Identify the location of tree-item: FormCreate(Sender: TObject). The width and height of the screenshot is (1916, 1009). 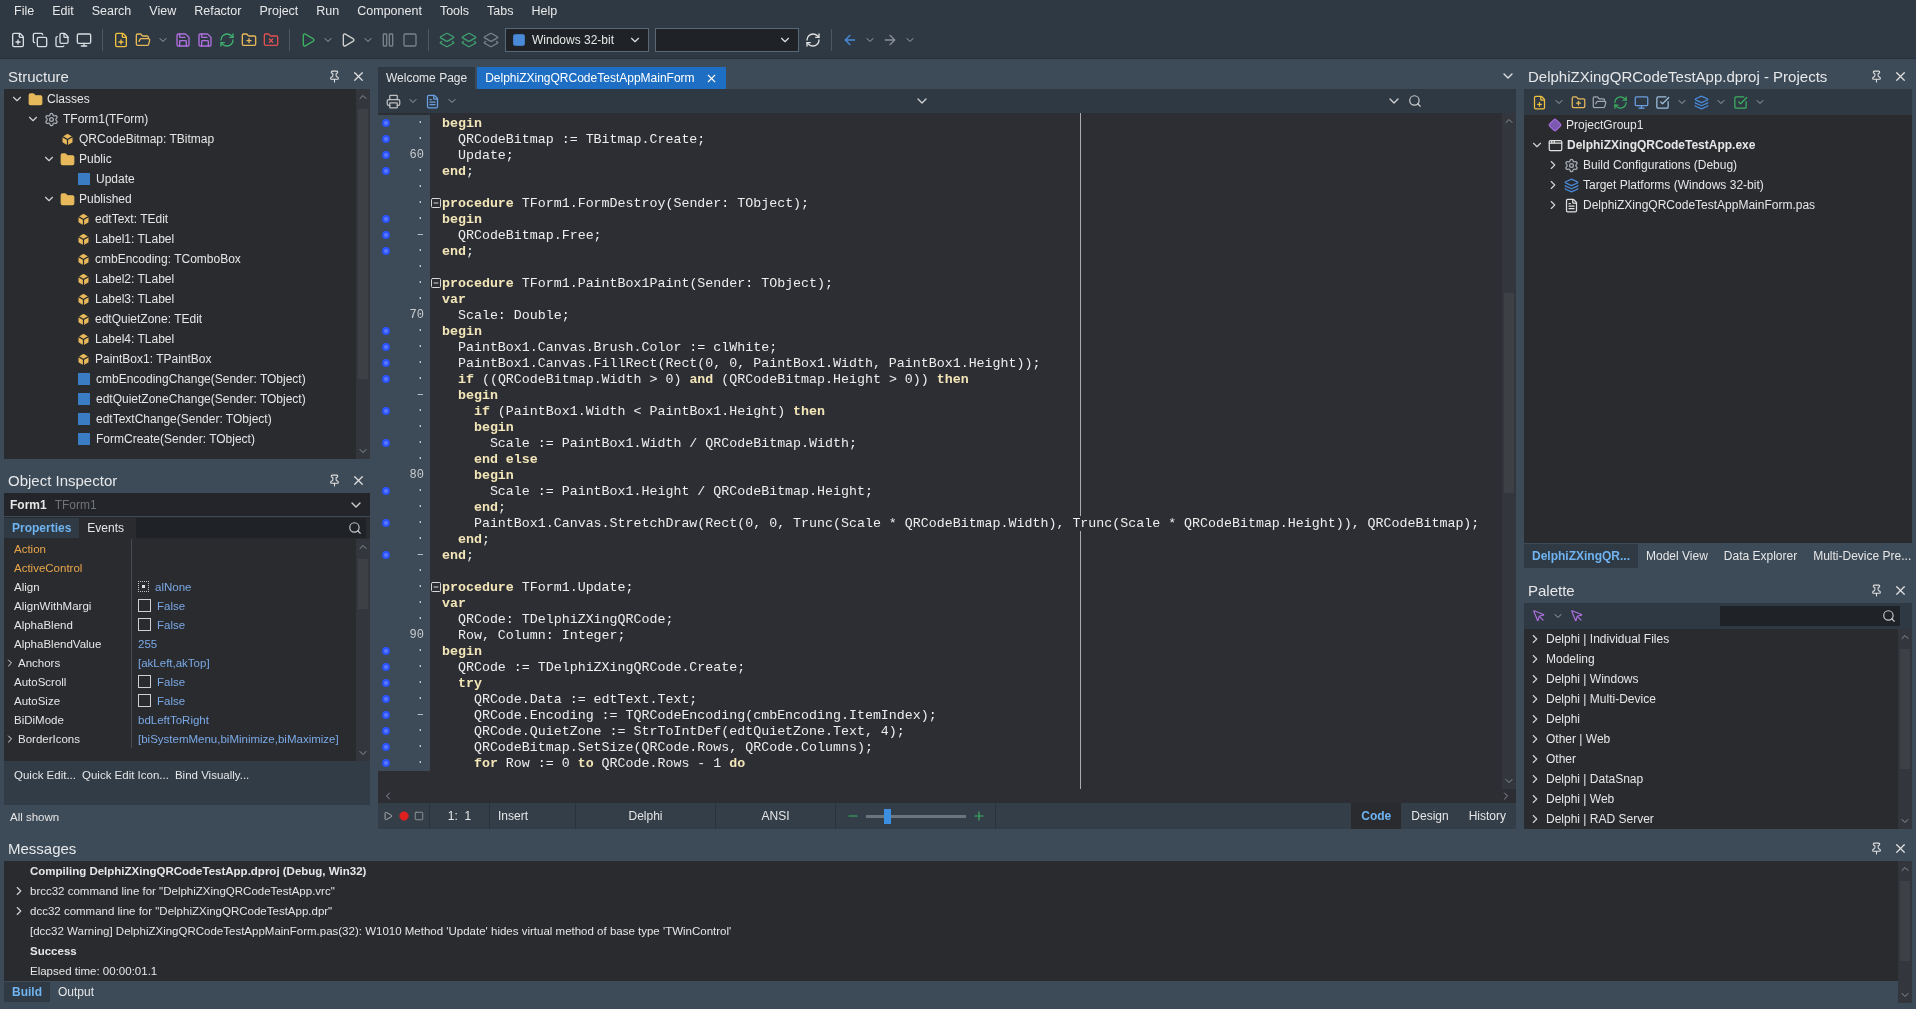
(175, 439).